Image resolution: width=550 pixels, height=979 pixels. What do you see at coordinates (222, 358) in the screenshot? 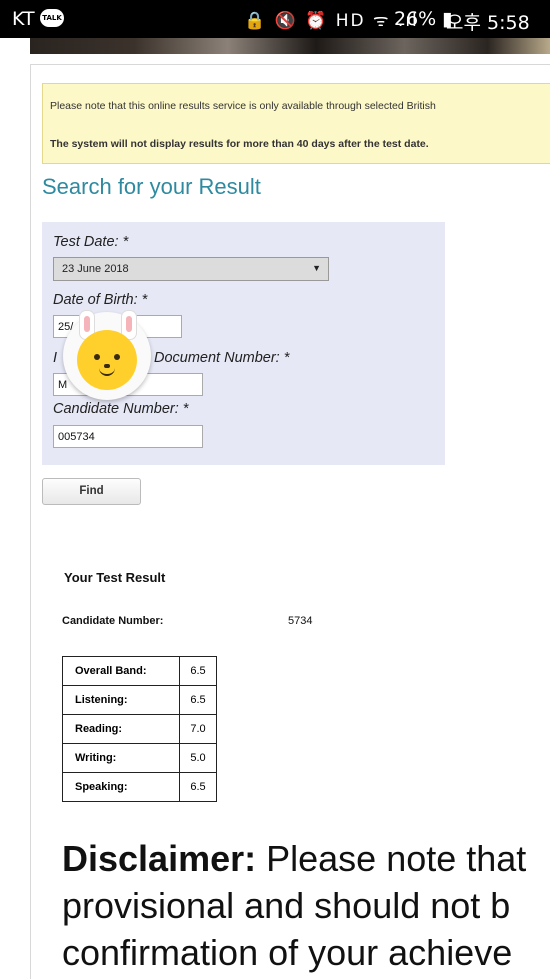
I see `id-document-label: Document Number: *` at bounding box center [222, 358].